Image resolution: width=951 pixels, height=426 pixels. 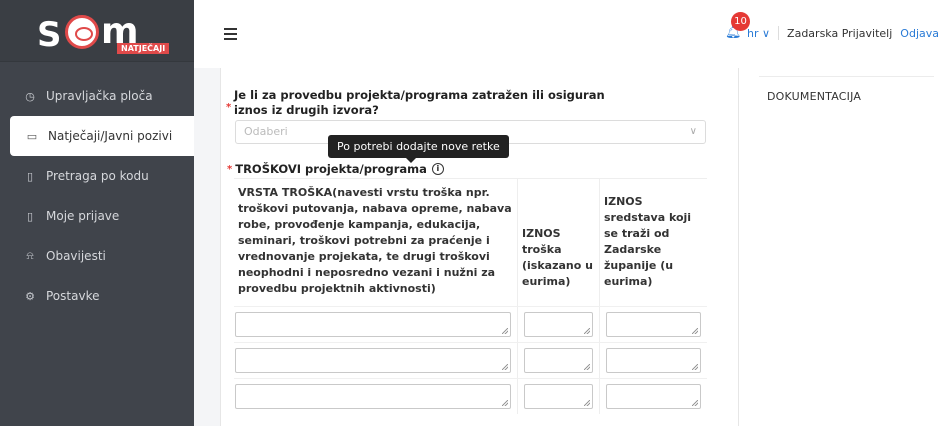 What do you see at coordinates (30, 176) in the screenshot?
I see `document-icon: ▯` at bounding box center [30, 176].